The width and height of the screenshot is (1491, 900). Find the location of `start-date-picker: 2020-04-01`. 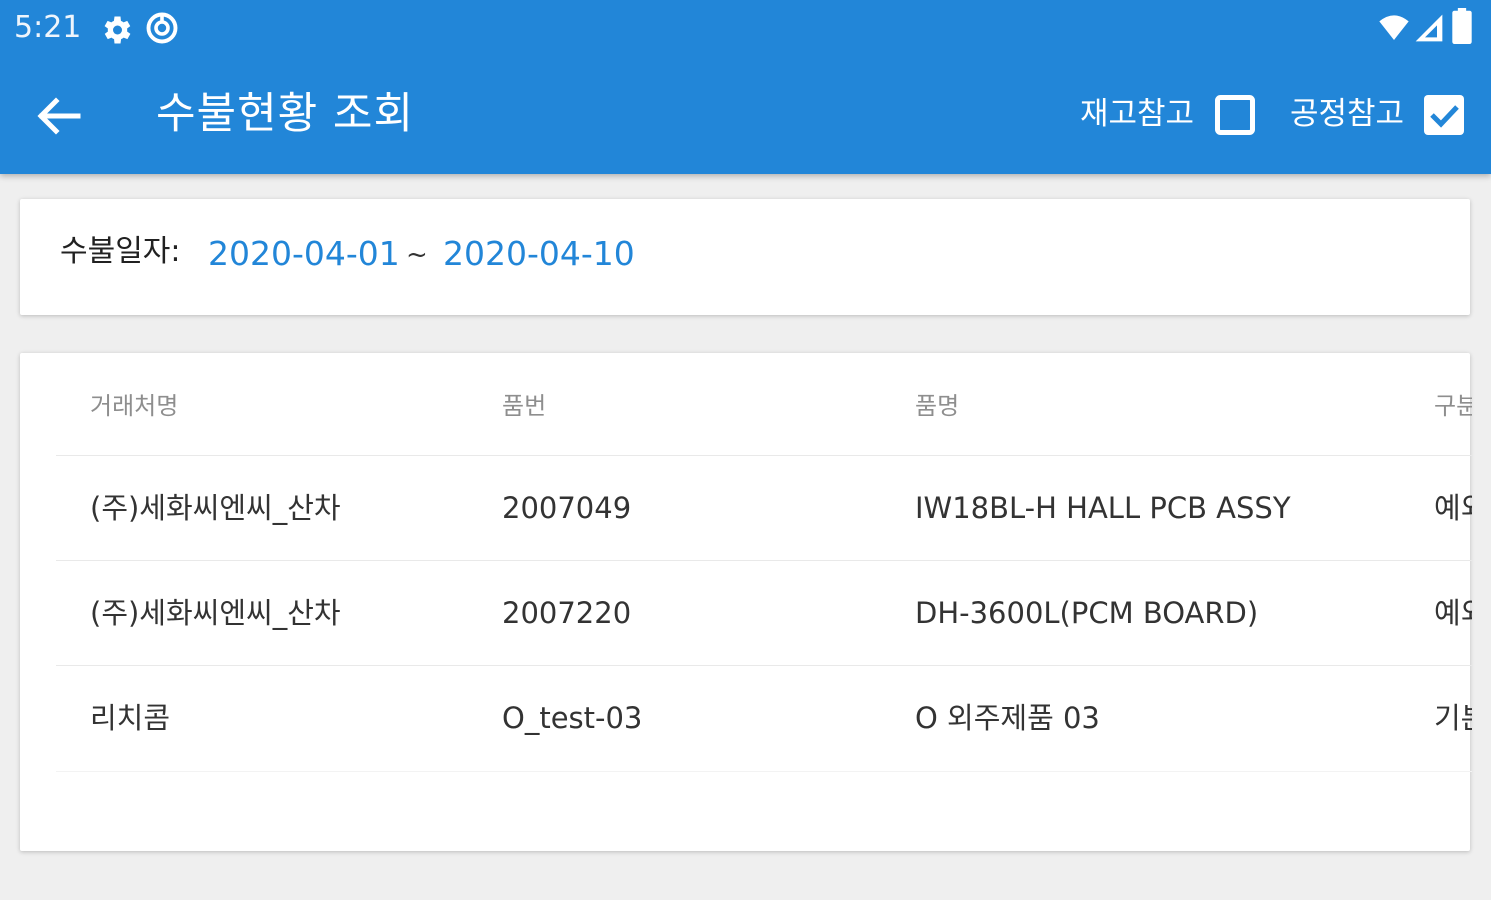

start-date-picker: 2020-04-01 is located at coordinates (304, 254).